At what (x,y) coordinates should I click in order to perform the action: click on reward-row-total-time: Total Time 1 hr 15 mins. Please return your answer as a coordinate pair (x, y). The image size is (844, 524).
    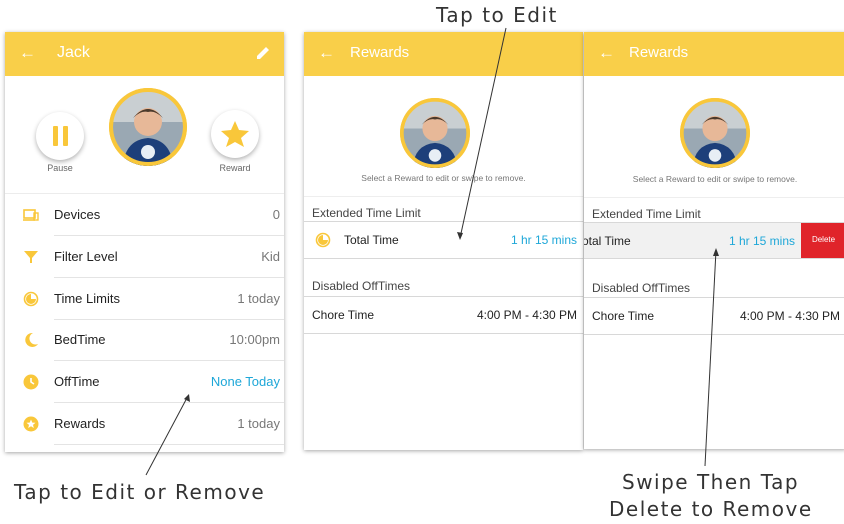
    Looking at the image, I should click on (443, 240).